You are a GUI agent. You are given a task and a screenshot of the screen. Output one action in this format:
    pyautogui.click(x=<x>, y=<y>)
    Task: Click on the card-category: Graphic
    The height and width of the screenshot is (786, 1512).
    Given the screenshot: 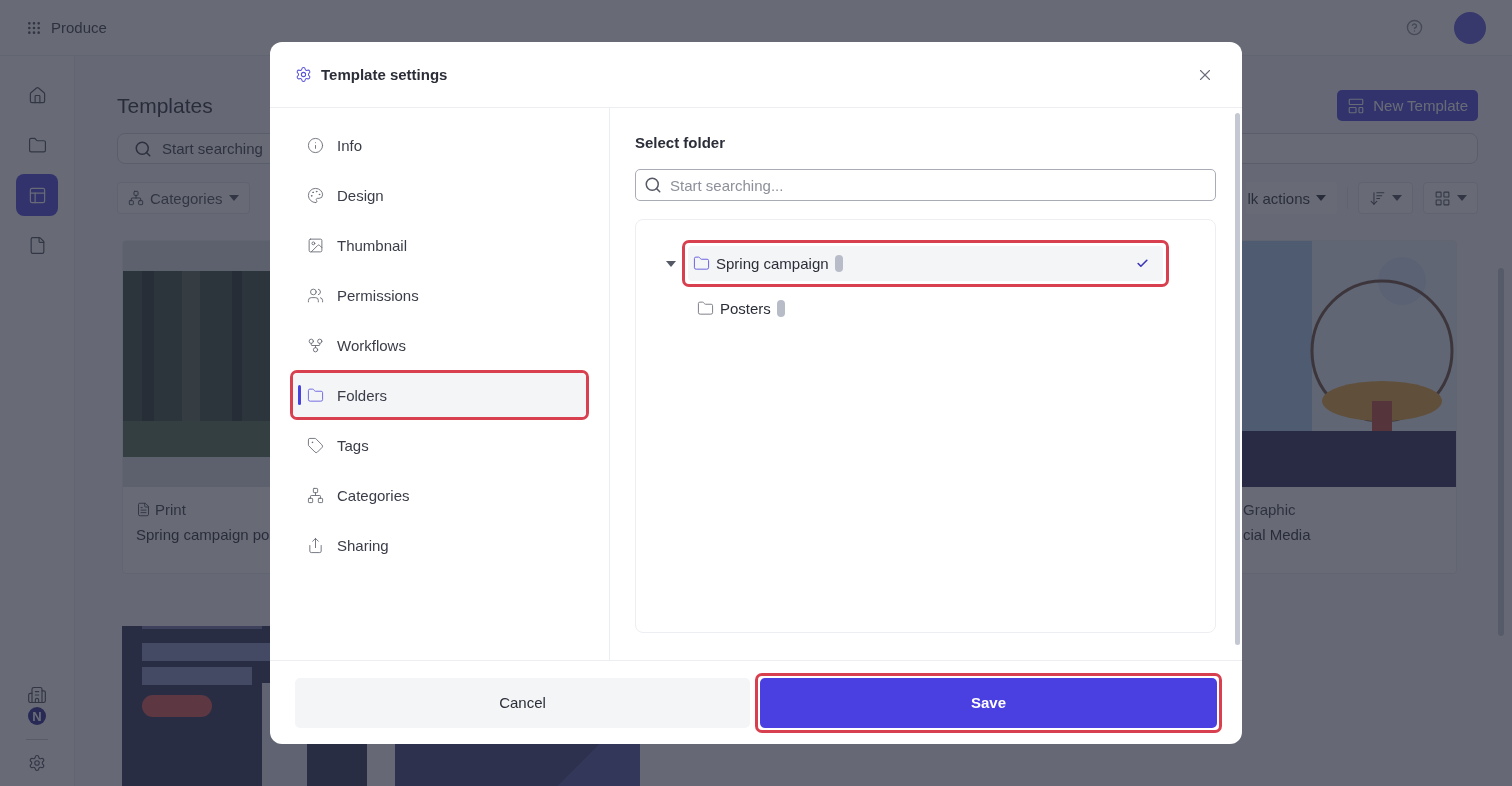 What is the action you would take?
    pyautogui.click(x=1269, y=509)
    